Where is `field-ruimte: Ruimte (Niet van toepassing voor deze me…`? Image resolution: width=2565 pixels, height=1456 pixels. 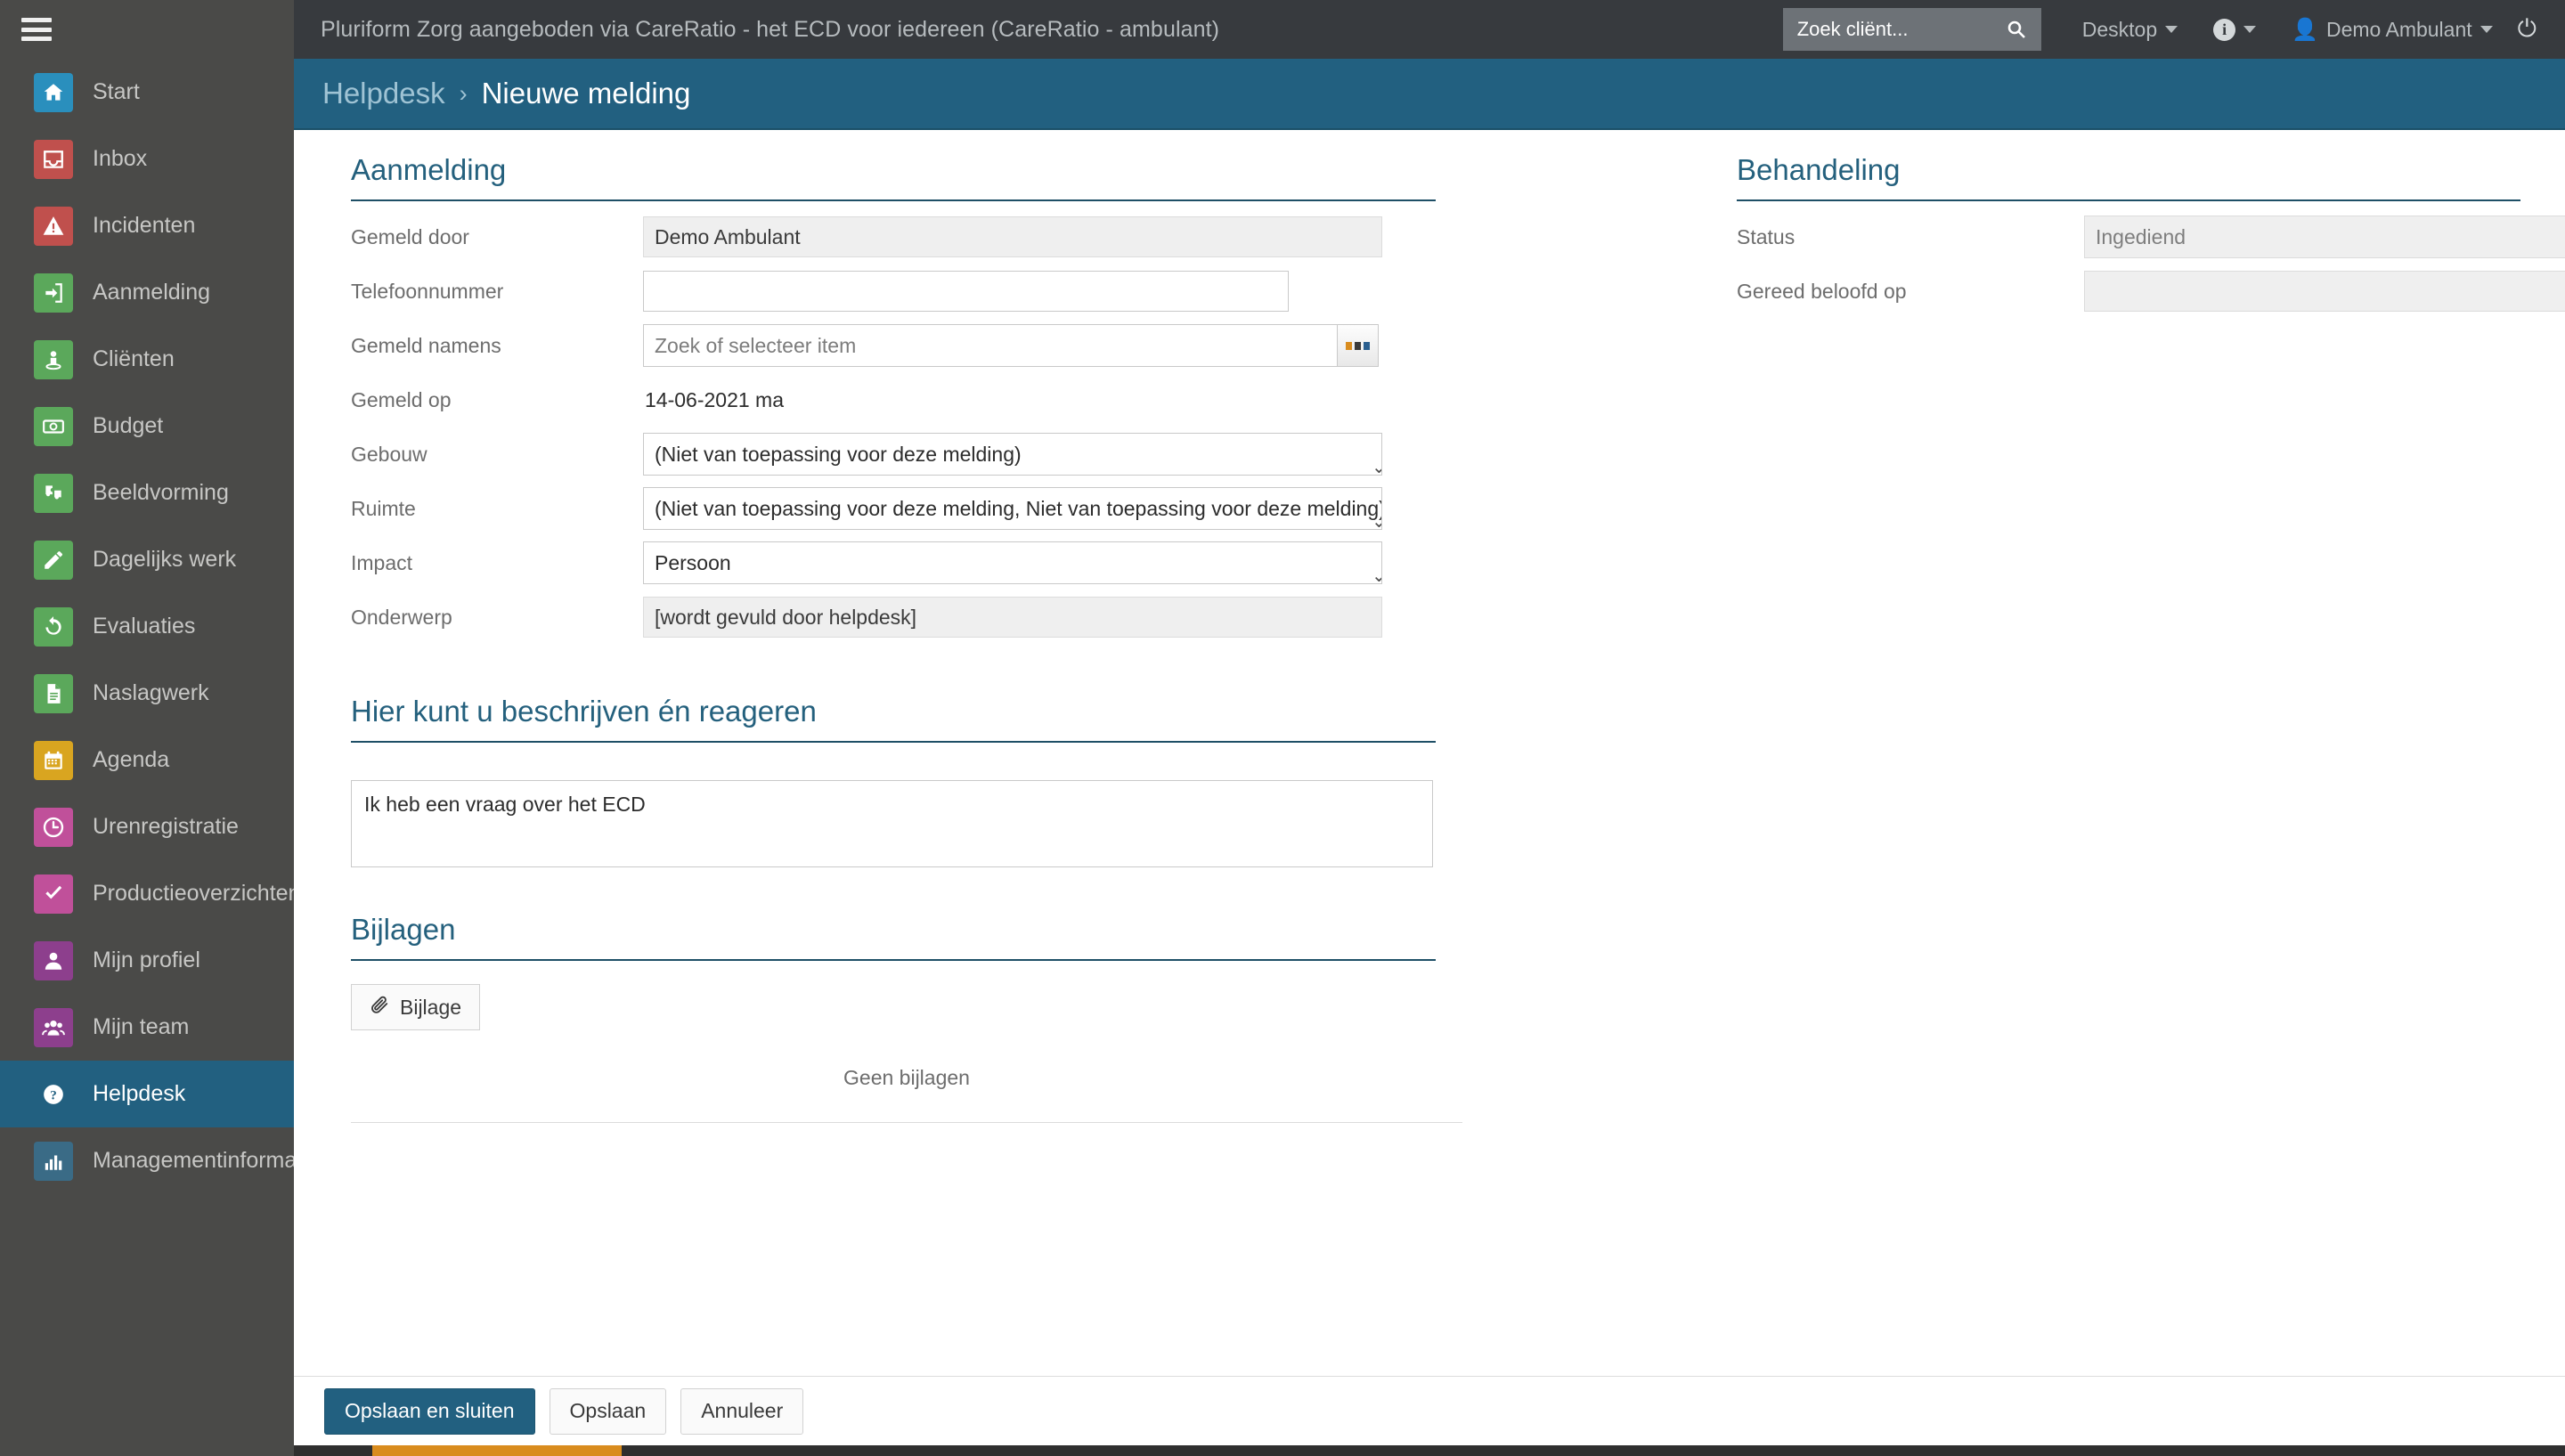 field-ruimte: Ruimte (Niet van toepassing voor deze me… is located at coordinates (879, 508).